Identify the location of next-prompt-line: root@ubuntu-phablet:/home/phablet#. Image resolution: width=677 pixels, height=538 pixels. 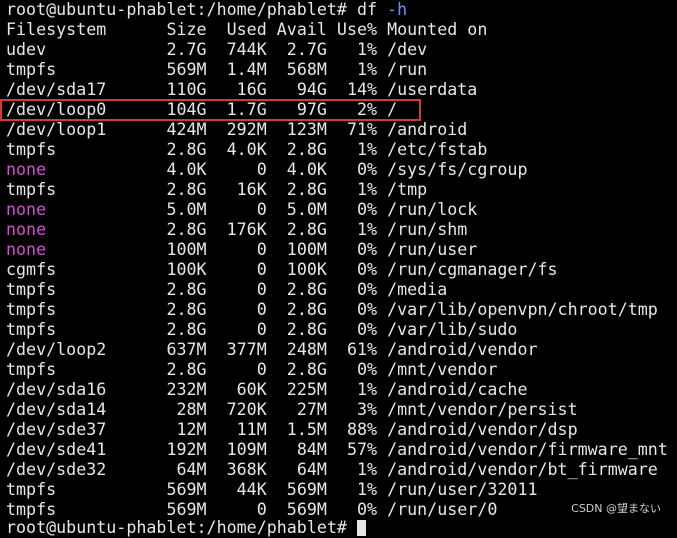
(186, 528).